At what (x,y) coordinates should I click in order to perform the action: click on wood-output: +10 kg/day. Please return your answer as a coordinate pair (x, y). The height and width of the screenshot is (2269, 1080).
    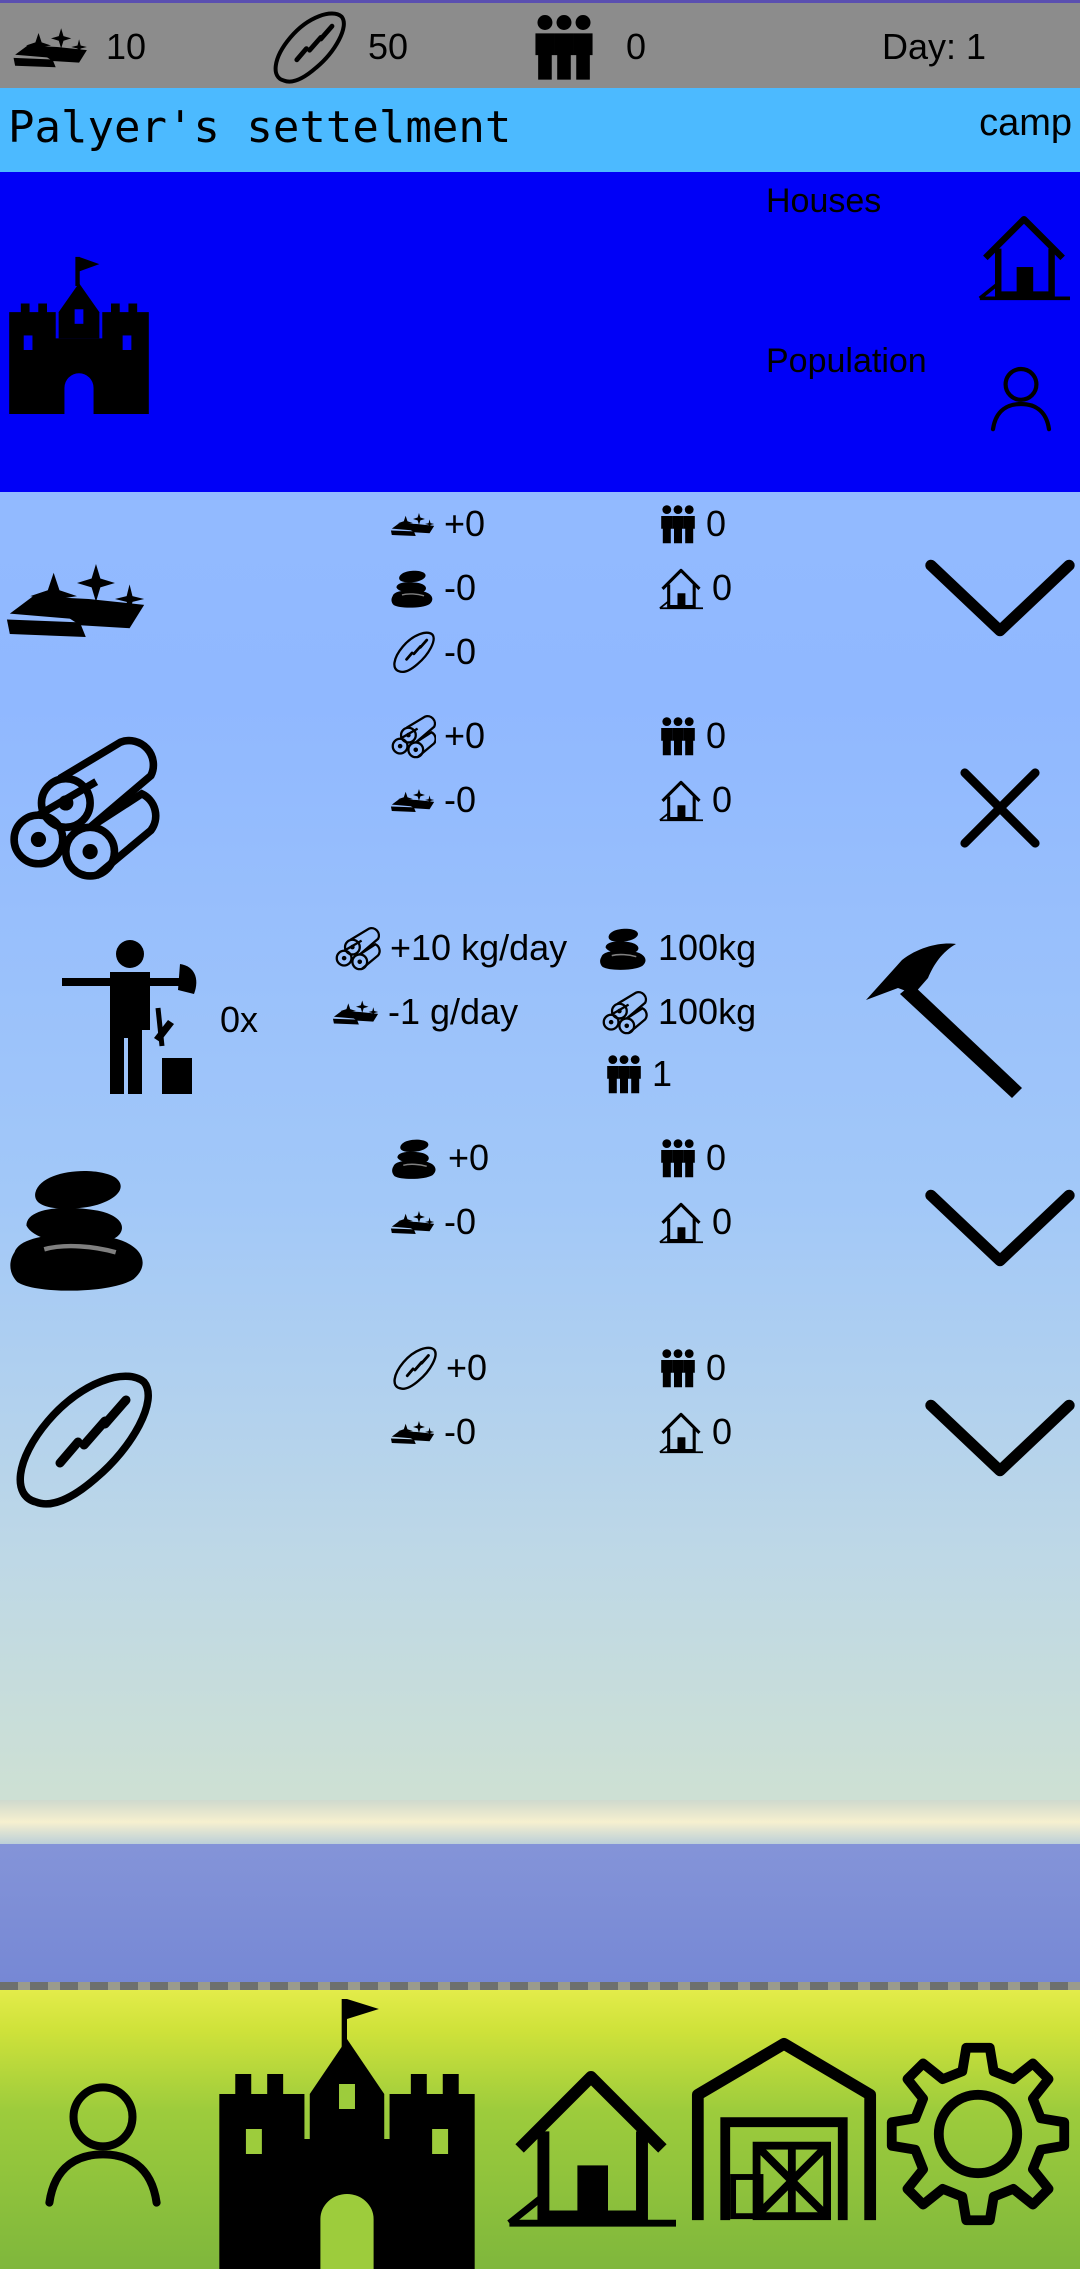
    Looking at the image, I should click on (449, 948).